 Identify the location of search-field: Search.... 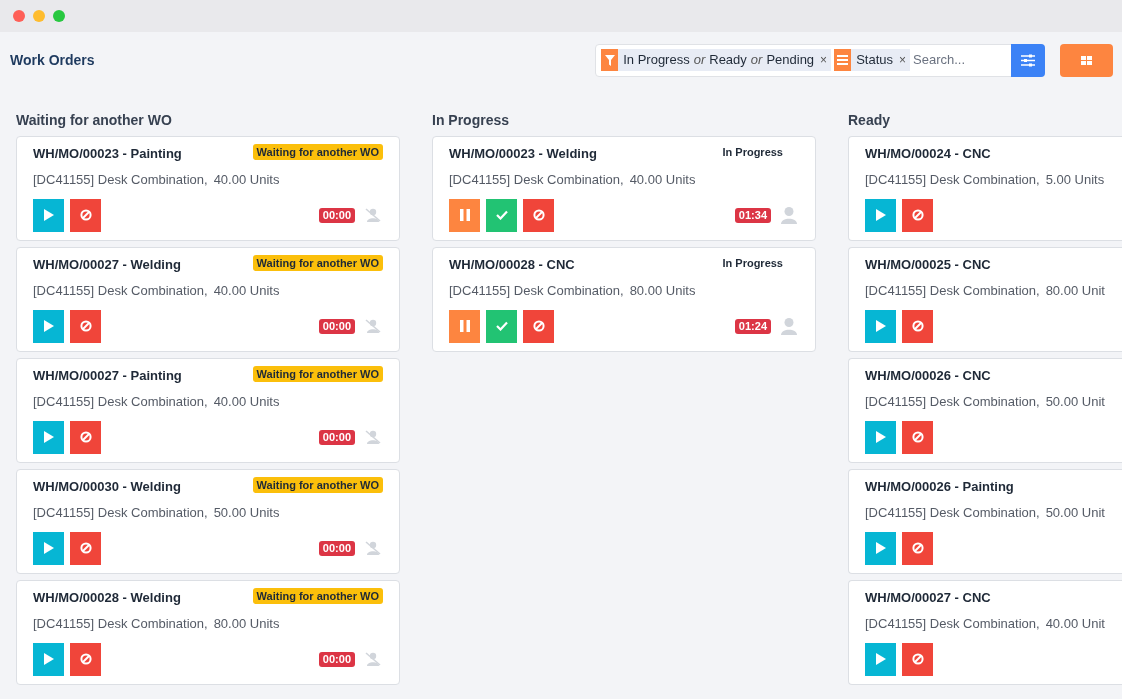
(962, 60).